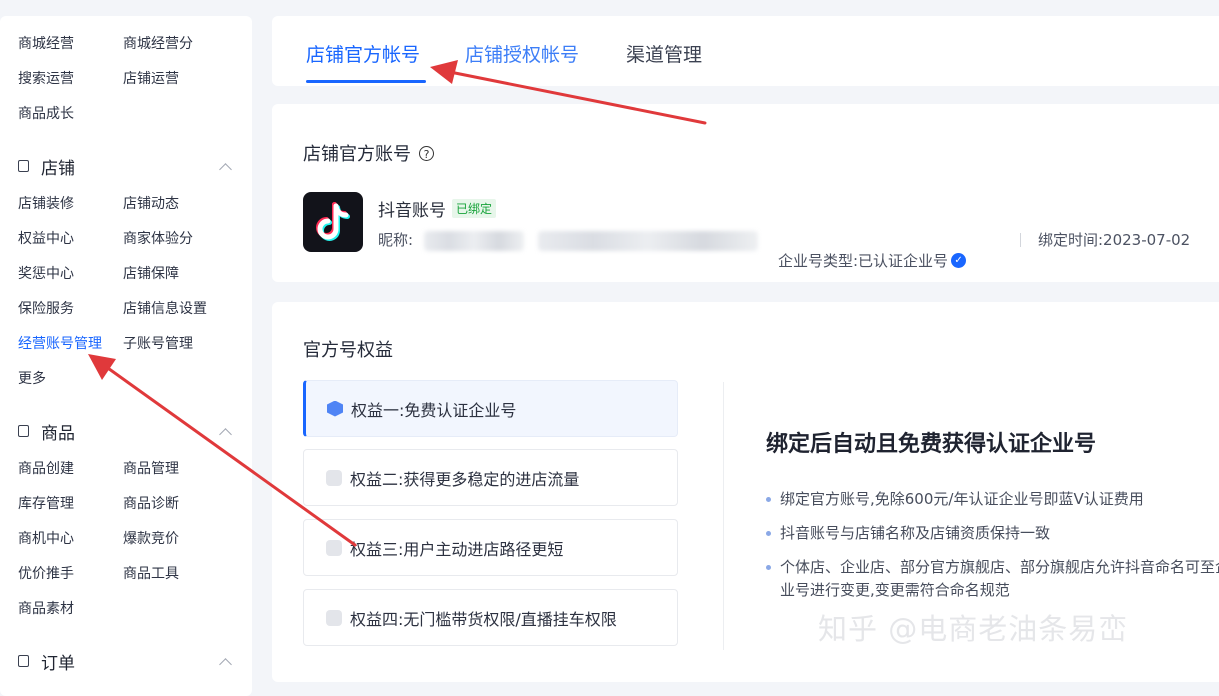 Image resolution: width=1219 pixels, height=696 pixels. I want to click on gear-icon, so click(334, 477).